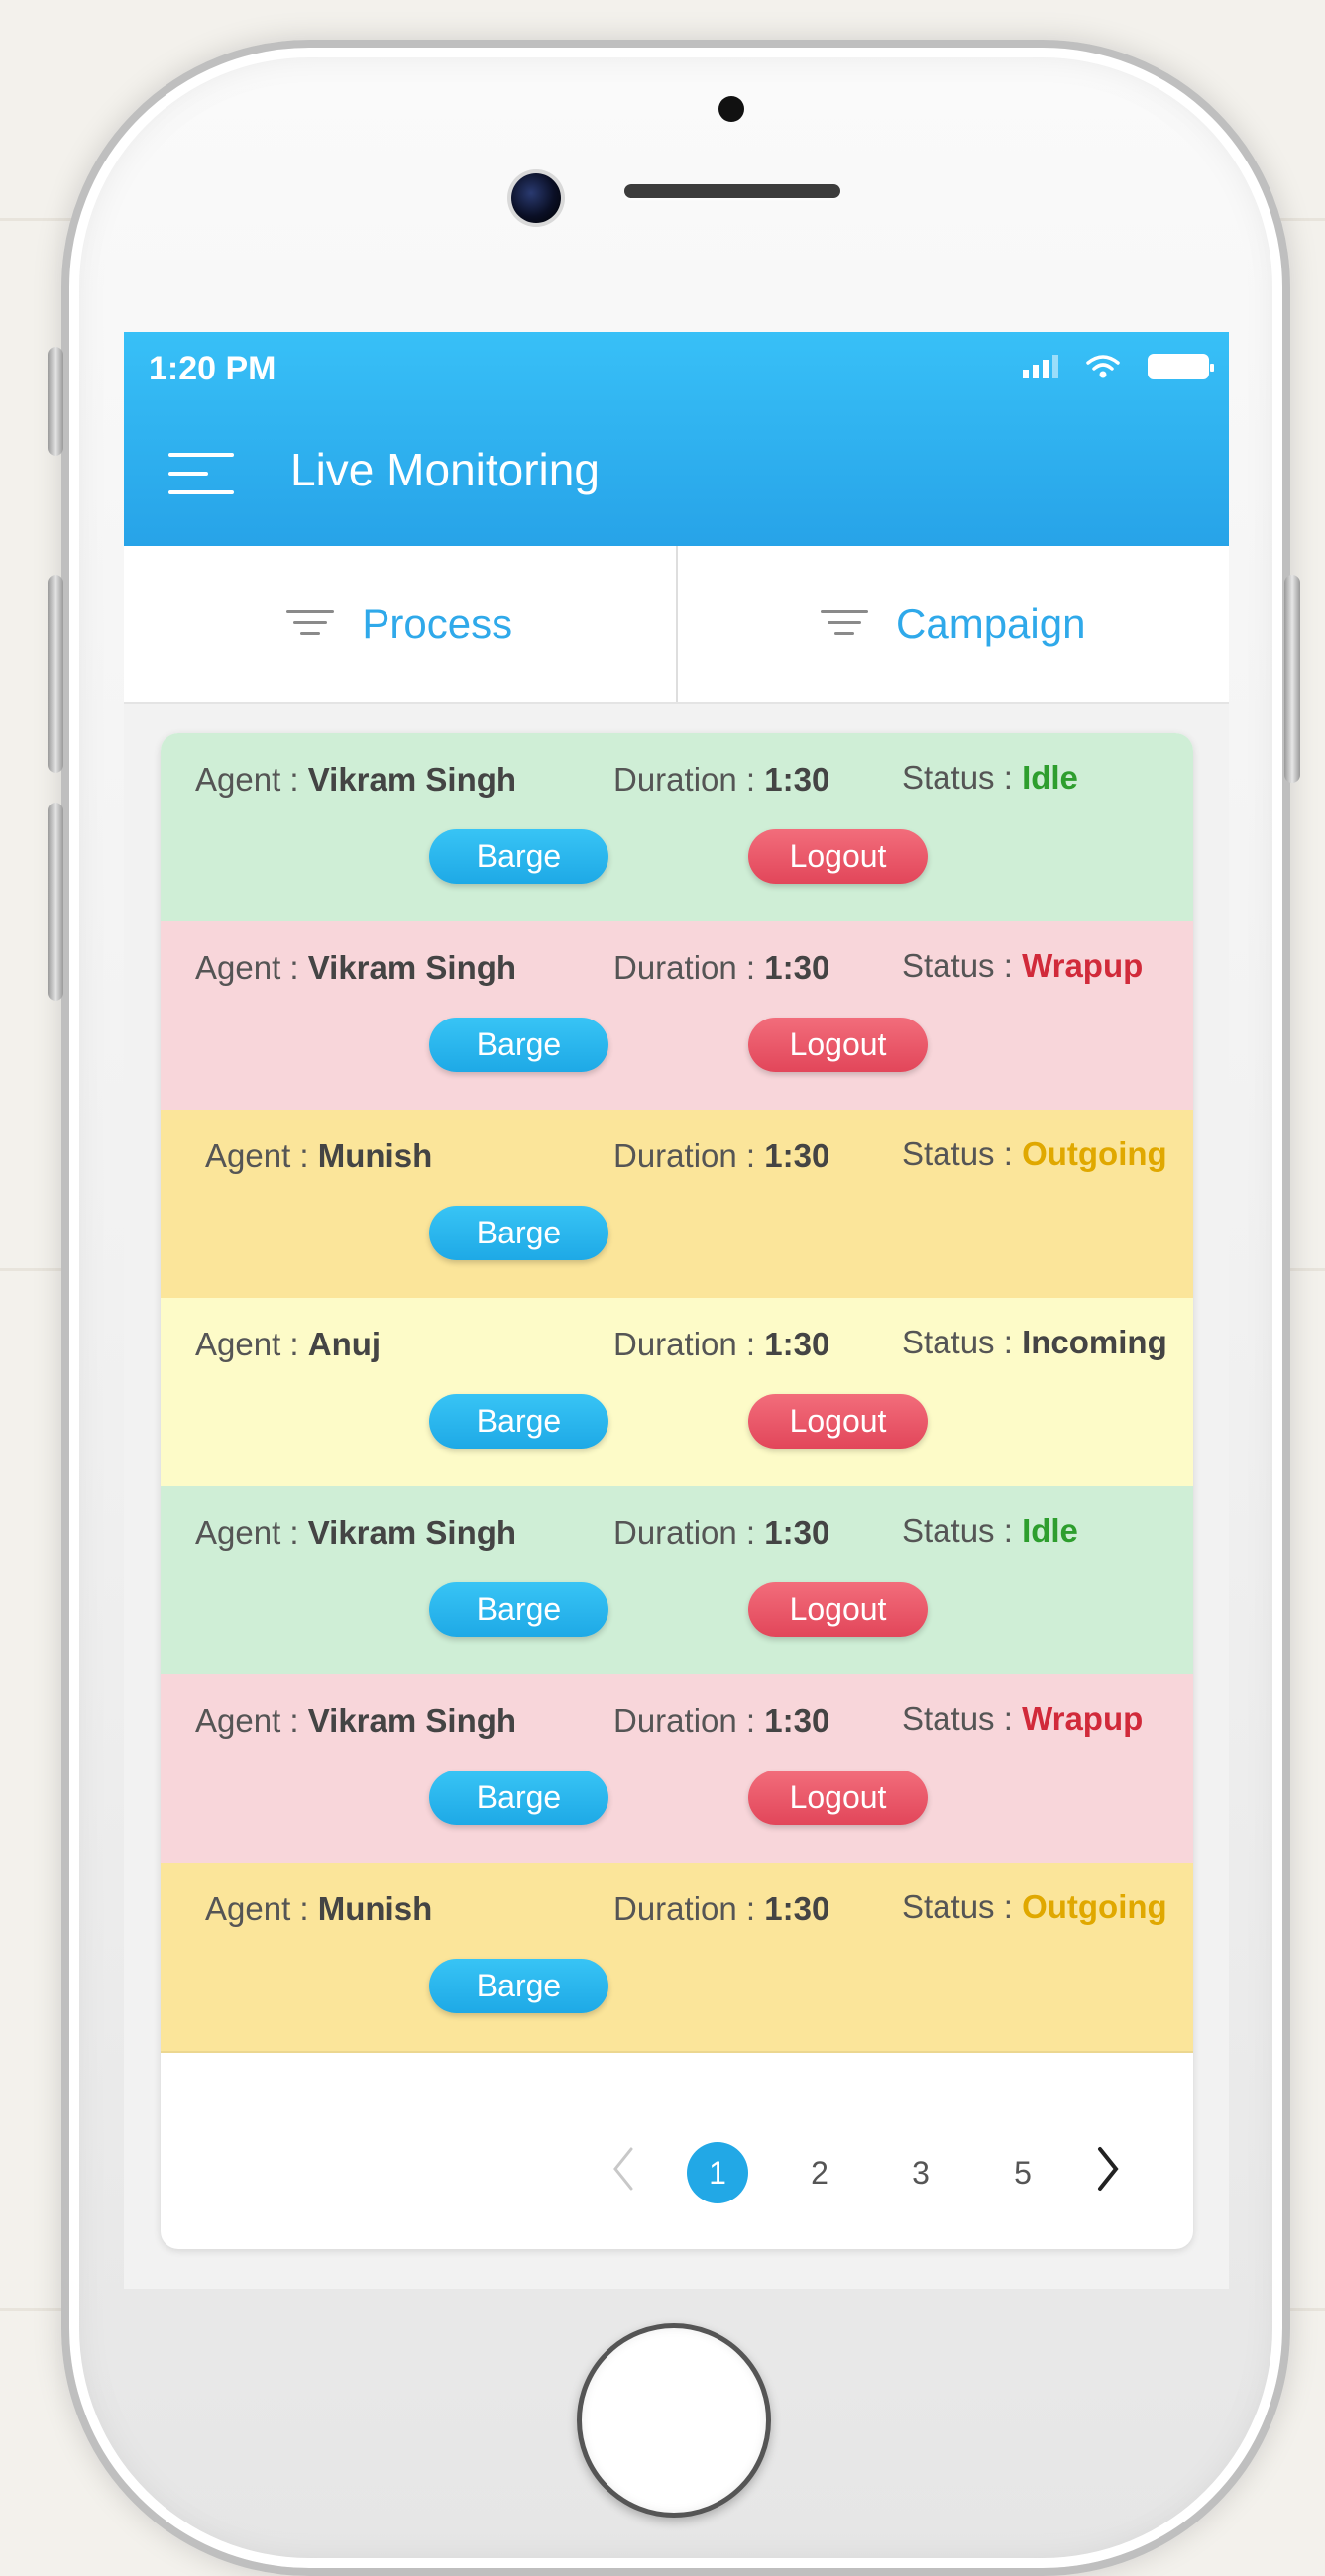  I want to click on page-button-1: 1, so click(717, 2172).